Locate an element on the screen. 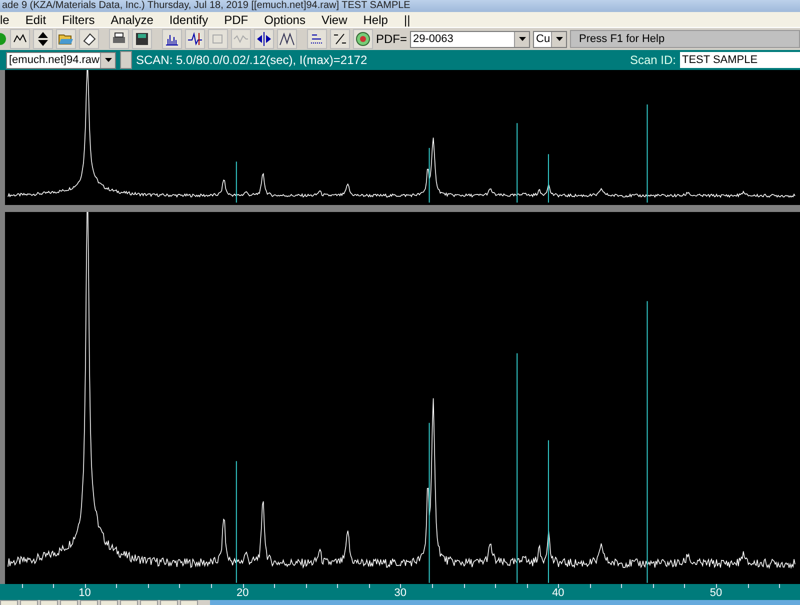 Image resolution: width=800 pixels, height=605 pixels. menu-item: Analyze is located at coordinates (132, 19).